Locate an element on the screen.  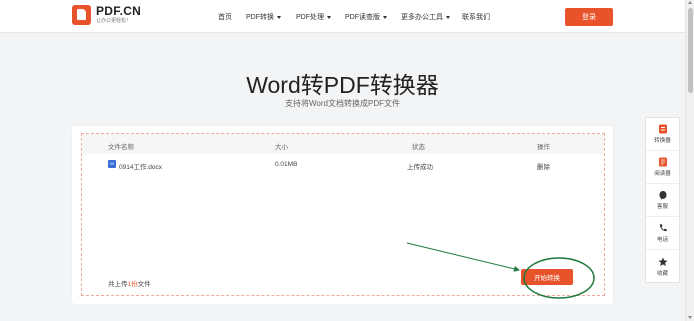
summary-prefix: 共上传 is located at coordinates (118, 284).